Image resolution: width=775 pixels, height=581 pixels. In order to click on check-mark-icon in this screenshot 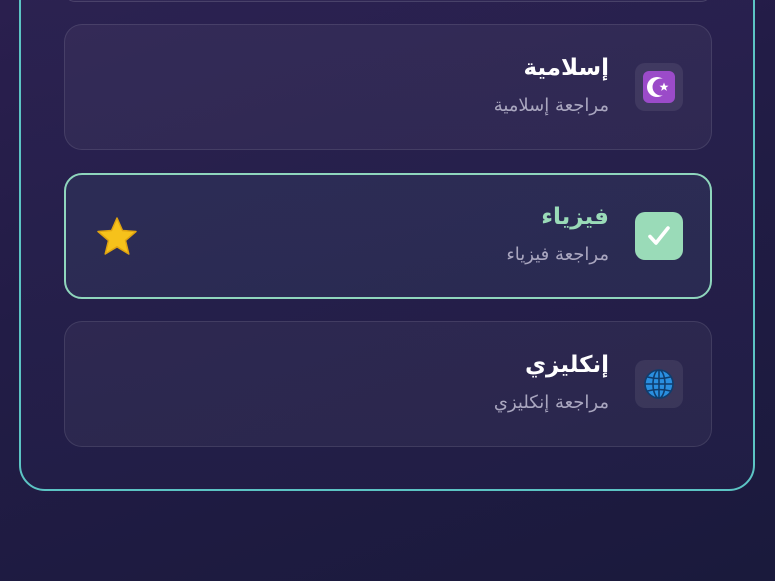, I will do `click(659, 235)`.